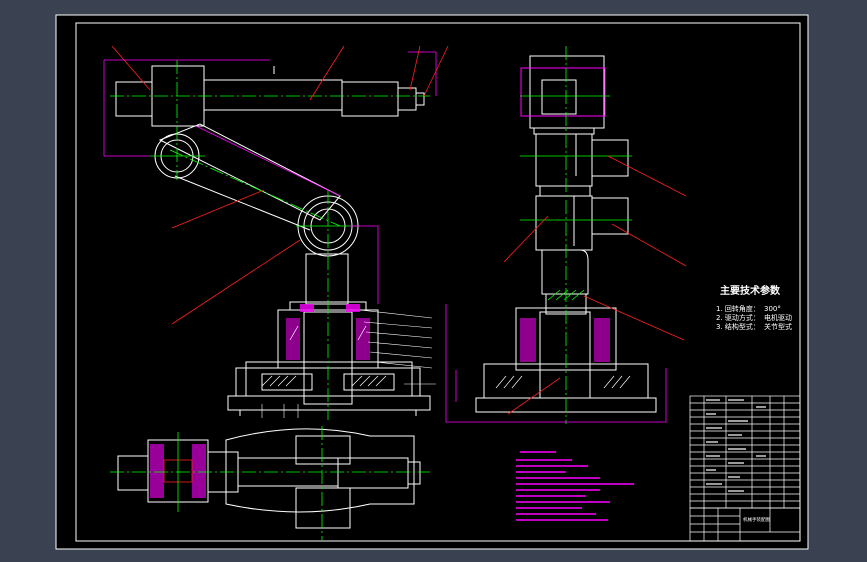  I want to click on tech-param-label-3: 3. 结构型式：, so click(738, 326).